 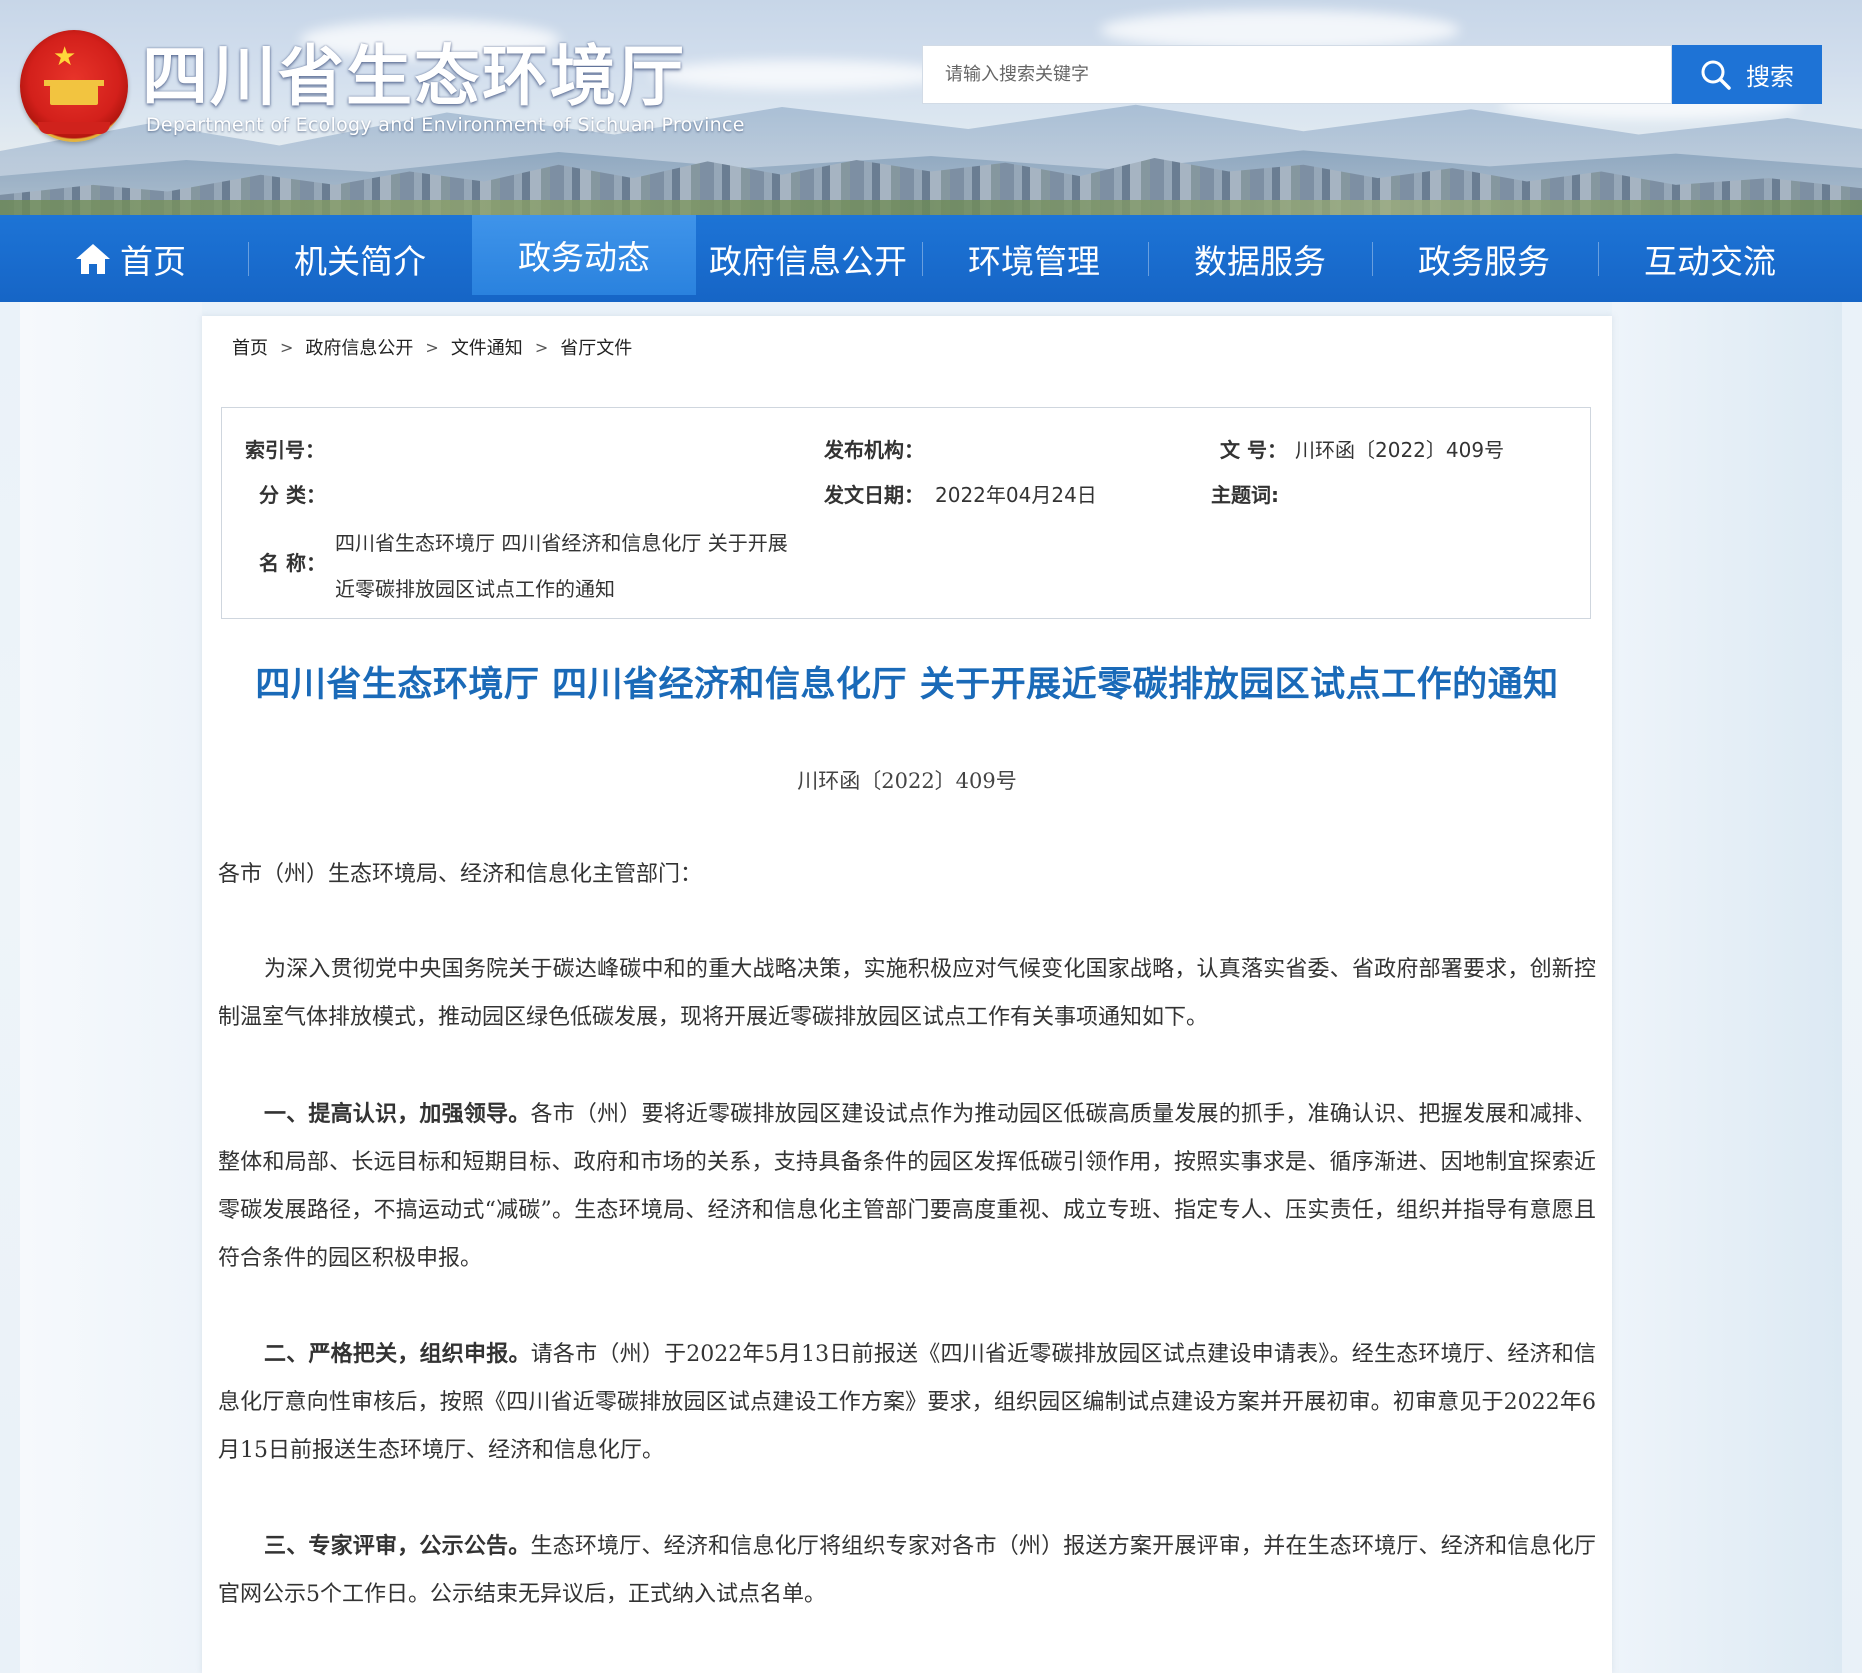 I want to click on nav-item-interaction: 互动交流, so click(x=1710, y=258).